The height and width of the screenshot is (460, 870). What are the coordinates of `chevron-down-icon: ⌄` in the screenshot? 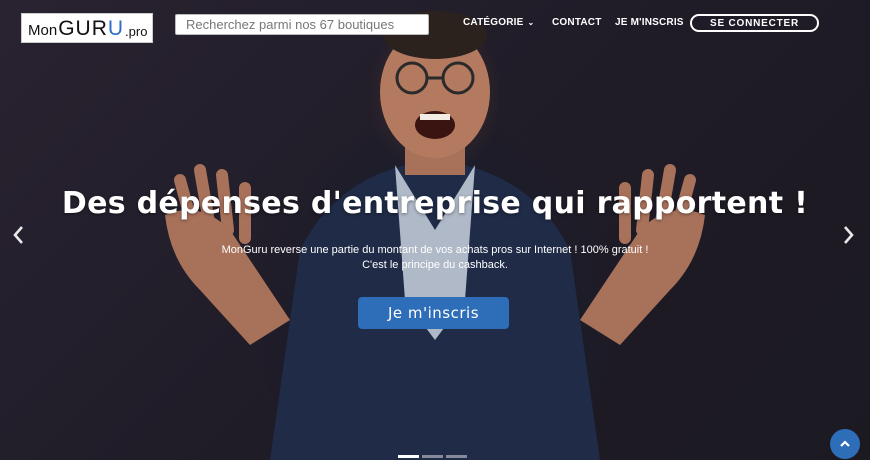 It's located at (531, 22).